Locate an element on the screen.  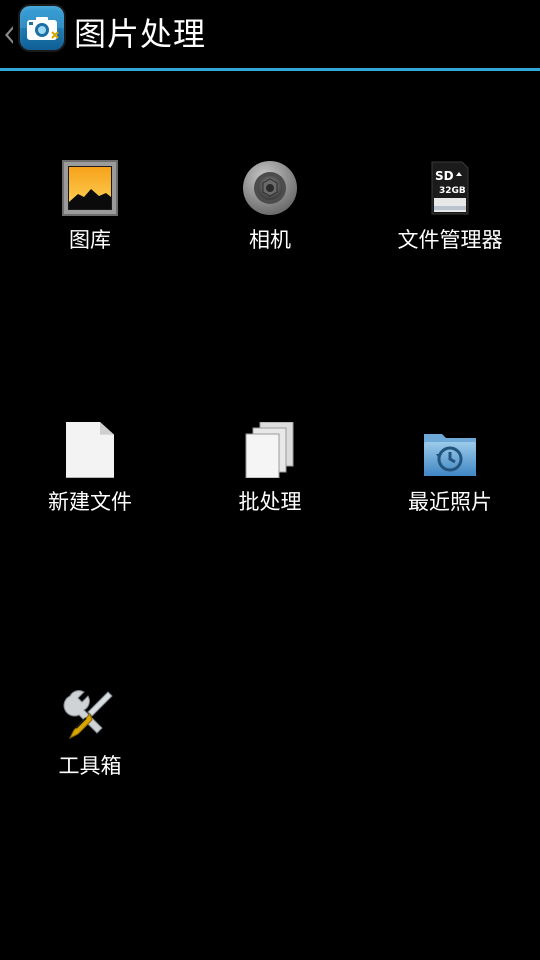
sd-card-icon: SD 32GB is located at coordinates (450, 188).